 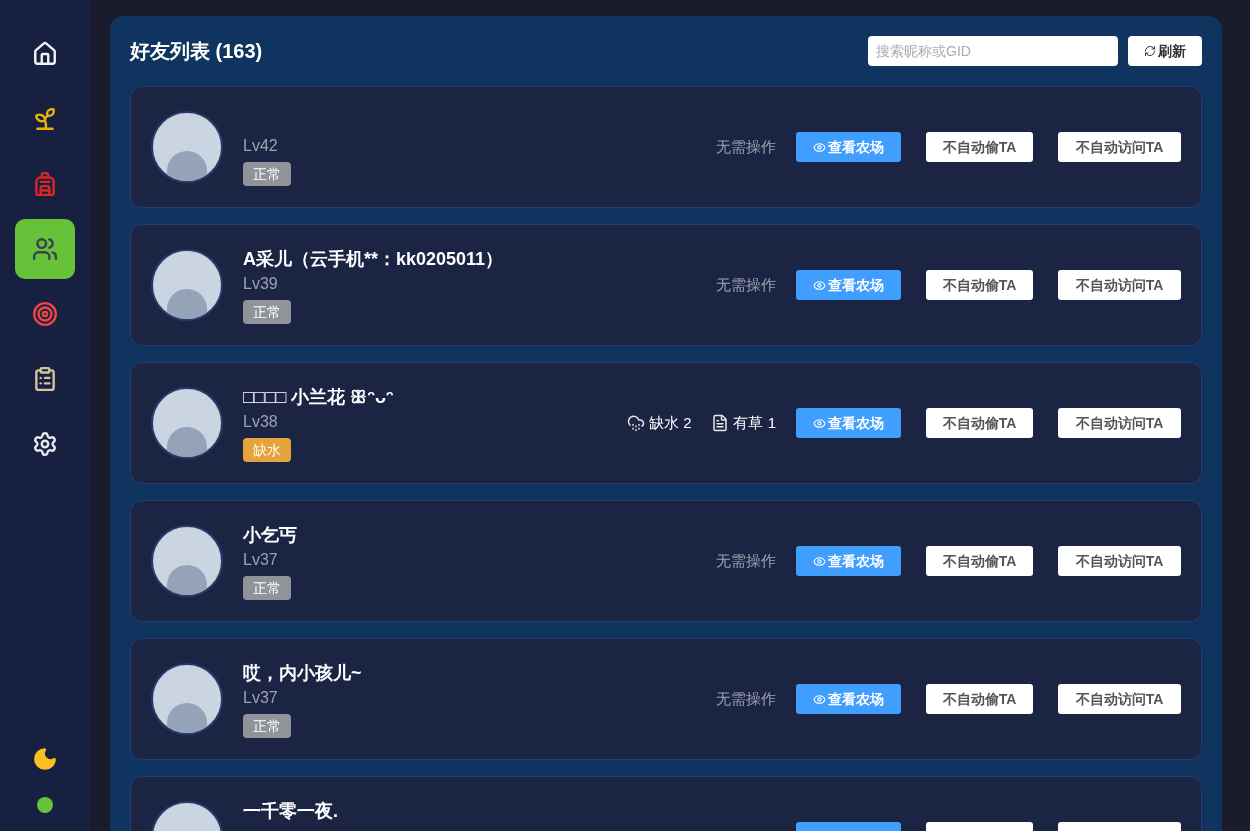 I want to click on friend-name: 一千零一夜., so click(x=290, y=811).